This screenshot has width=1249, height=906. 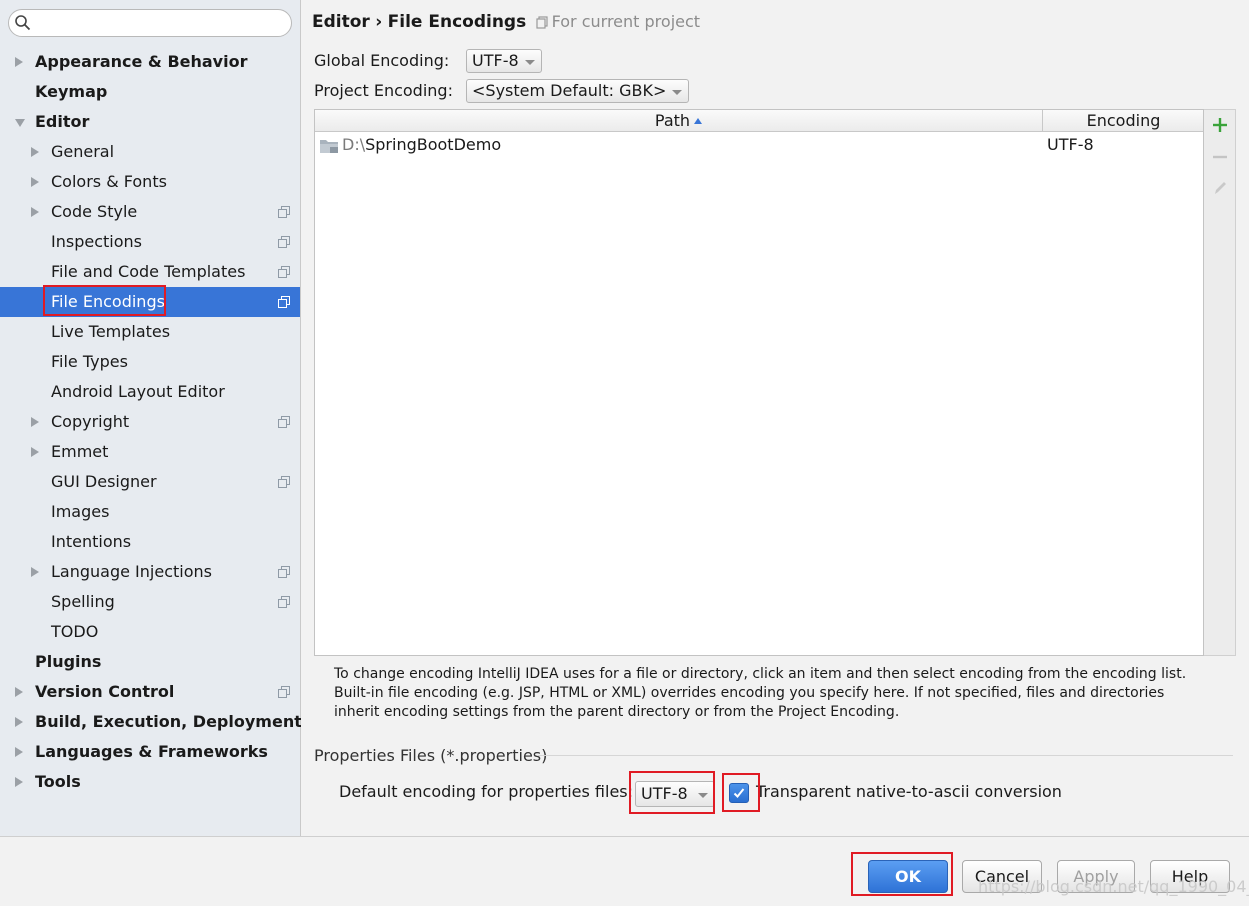 What do you see at coordinates (150, 362) in the screenshot?
I see `sidebar-item-file-types: File Types` at bounding box center [150, 362].